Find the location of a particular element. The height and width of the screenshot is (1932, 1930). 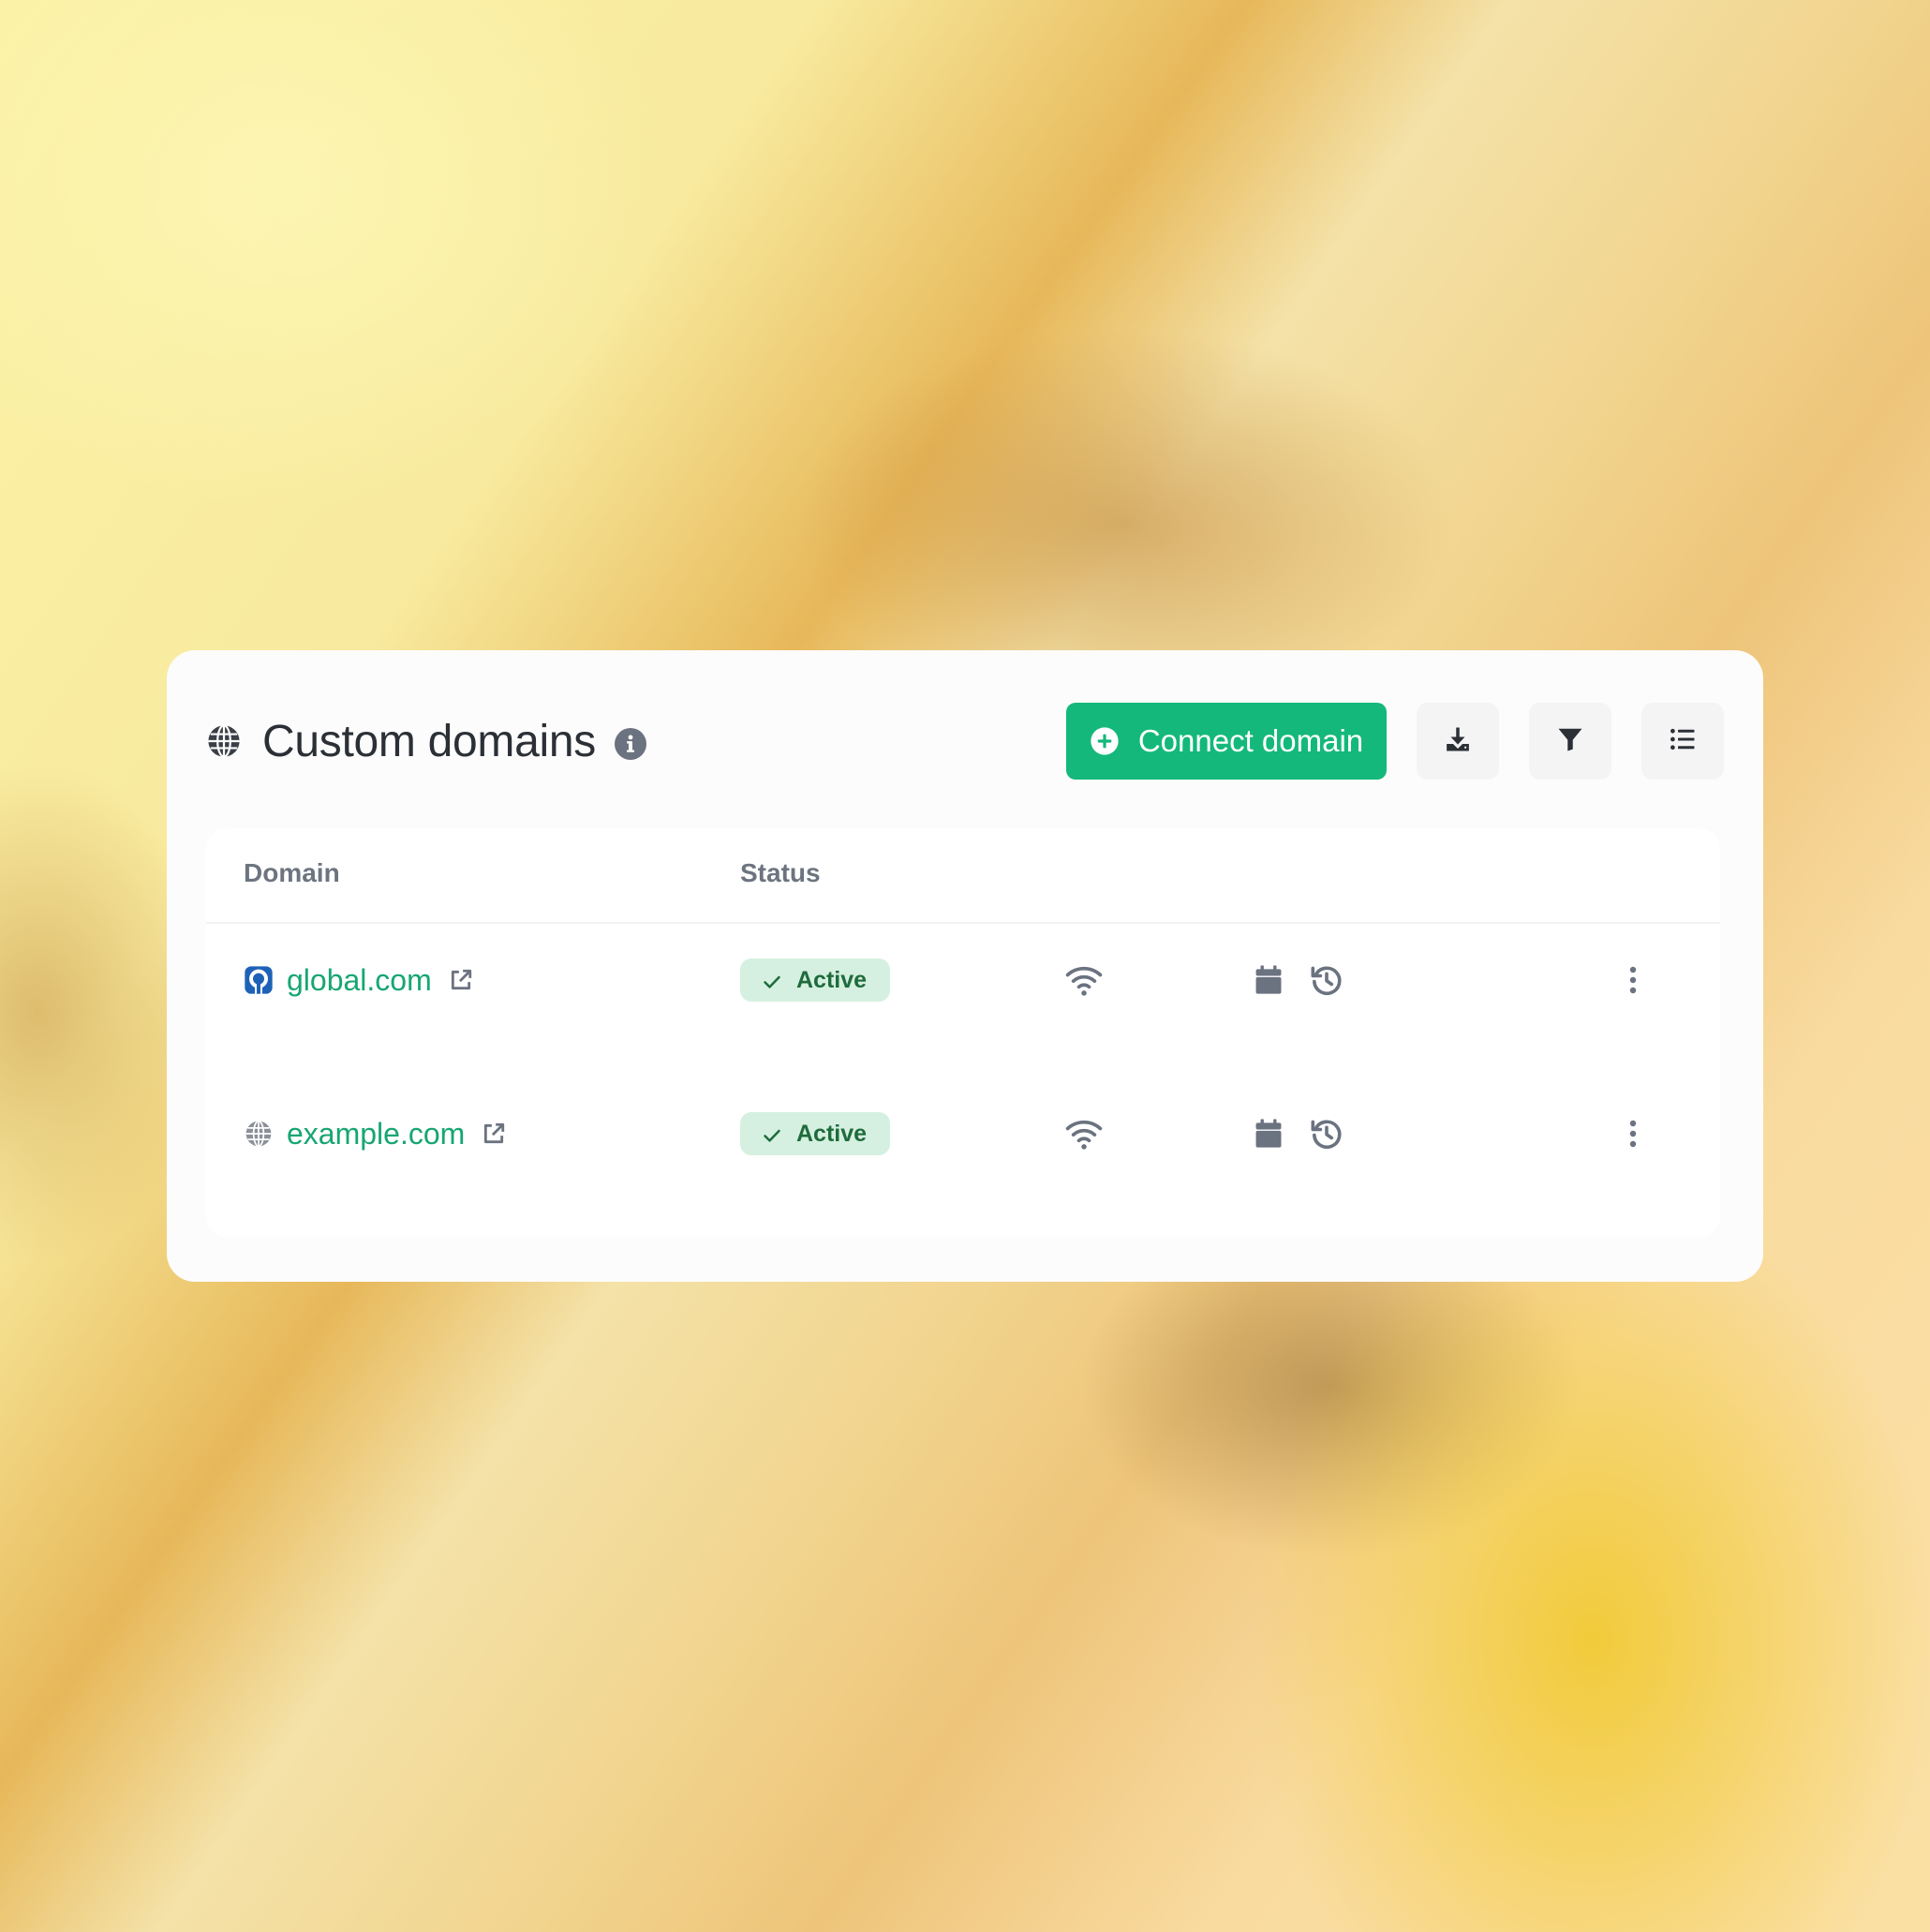

filter-button is located at coordinates (1570, 741).